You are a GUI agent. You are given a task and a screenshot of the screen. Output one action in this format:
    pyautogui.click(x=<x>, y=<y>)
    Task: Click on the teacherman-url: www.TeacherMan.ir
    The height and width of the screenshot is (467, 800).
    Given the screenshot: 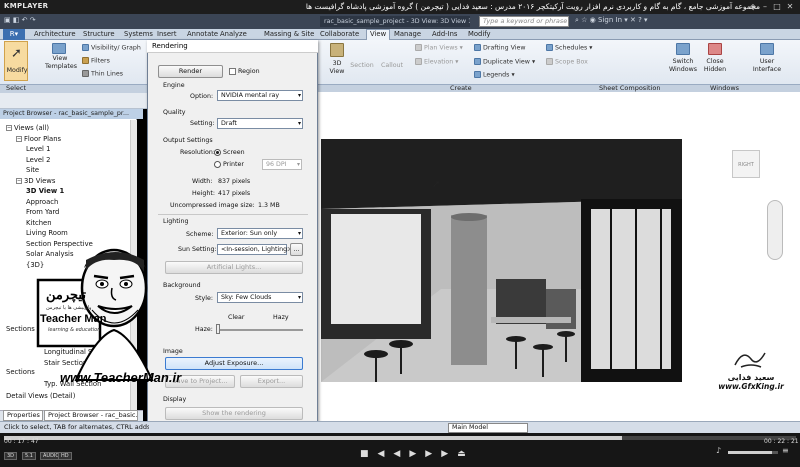 What is the action you would take?
    pyautogui.click(x=121, y=377)
    